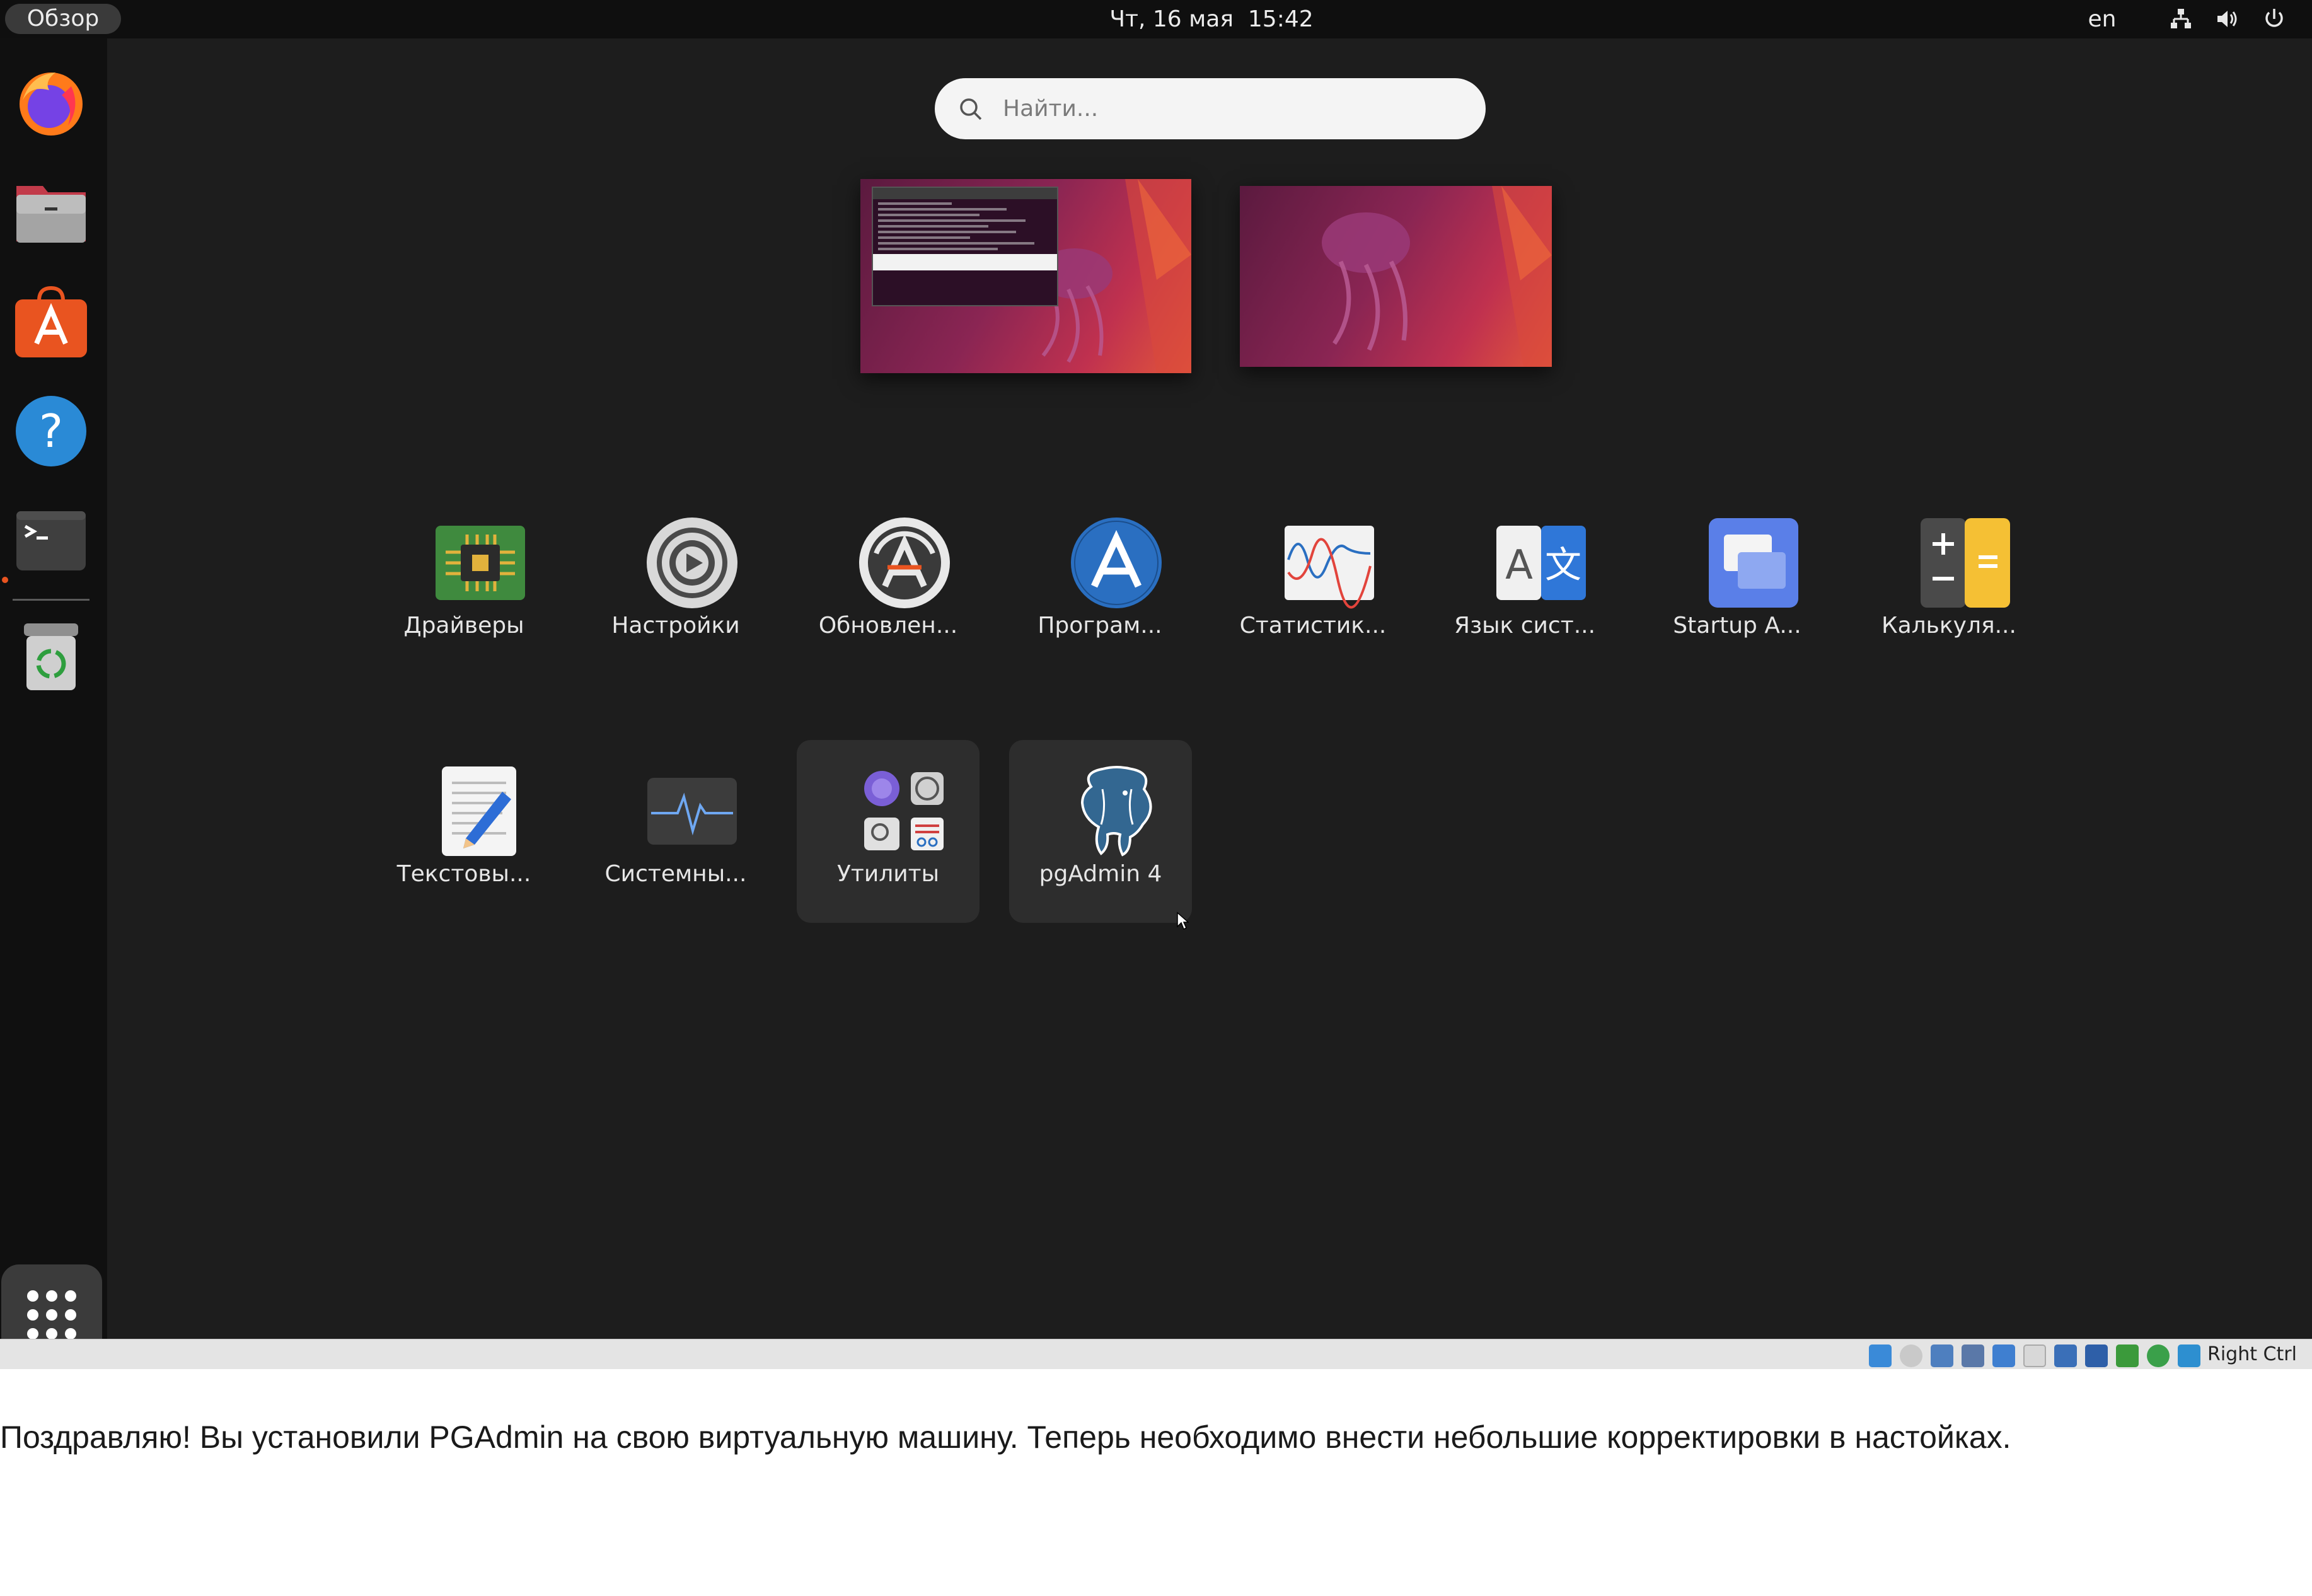 This screenshot has width=2312, height=1596. I want to click on text-editor-icon, so click(479, 811).